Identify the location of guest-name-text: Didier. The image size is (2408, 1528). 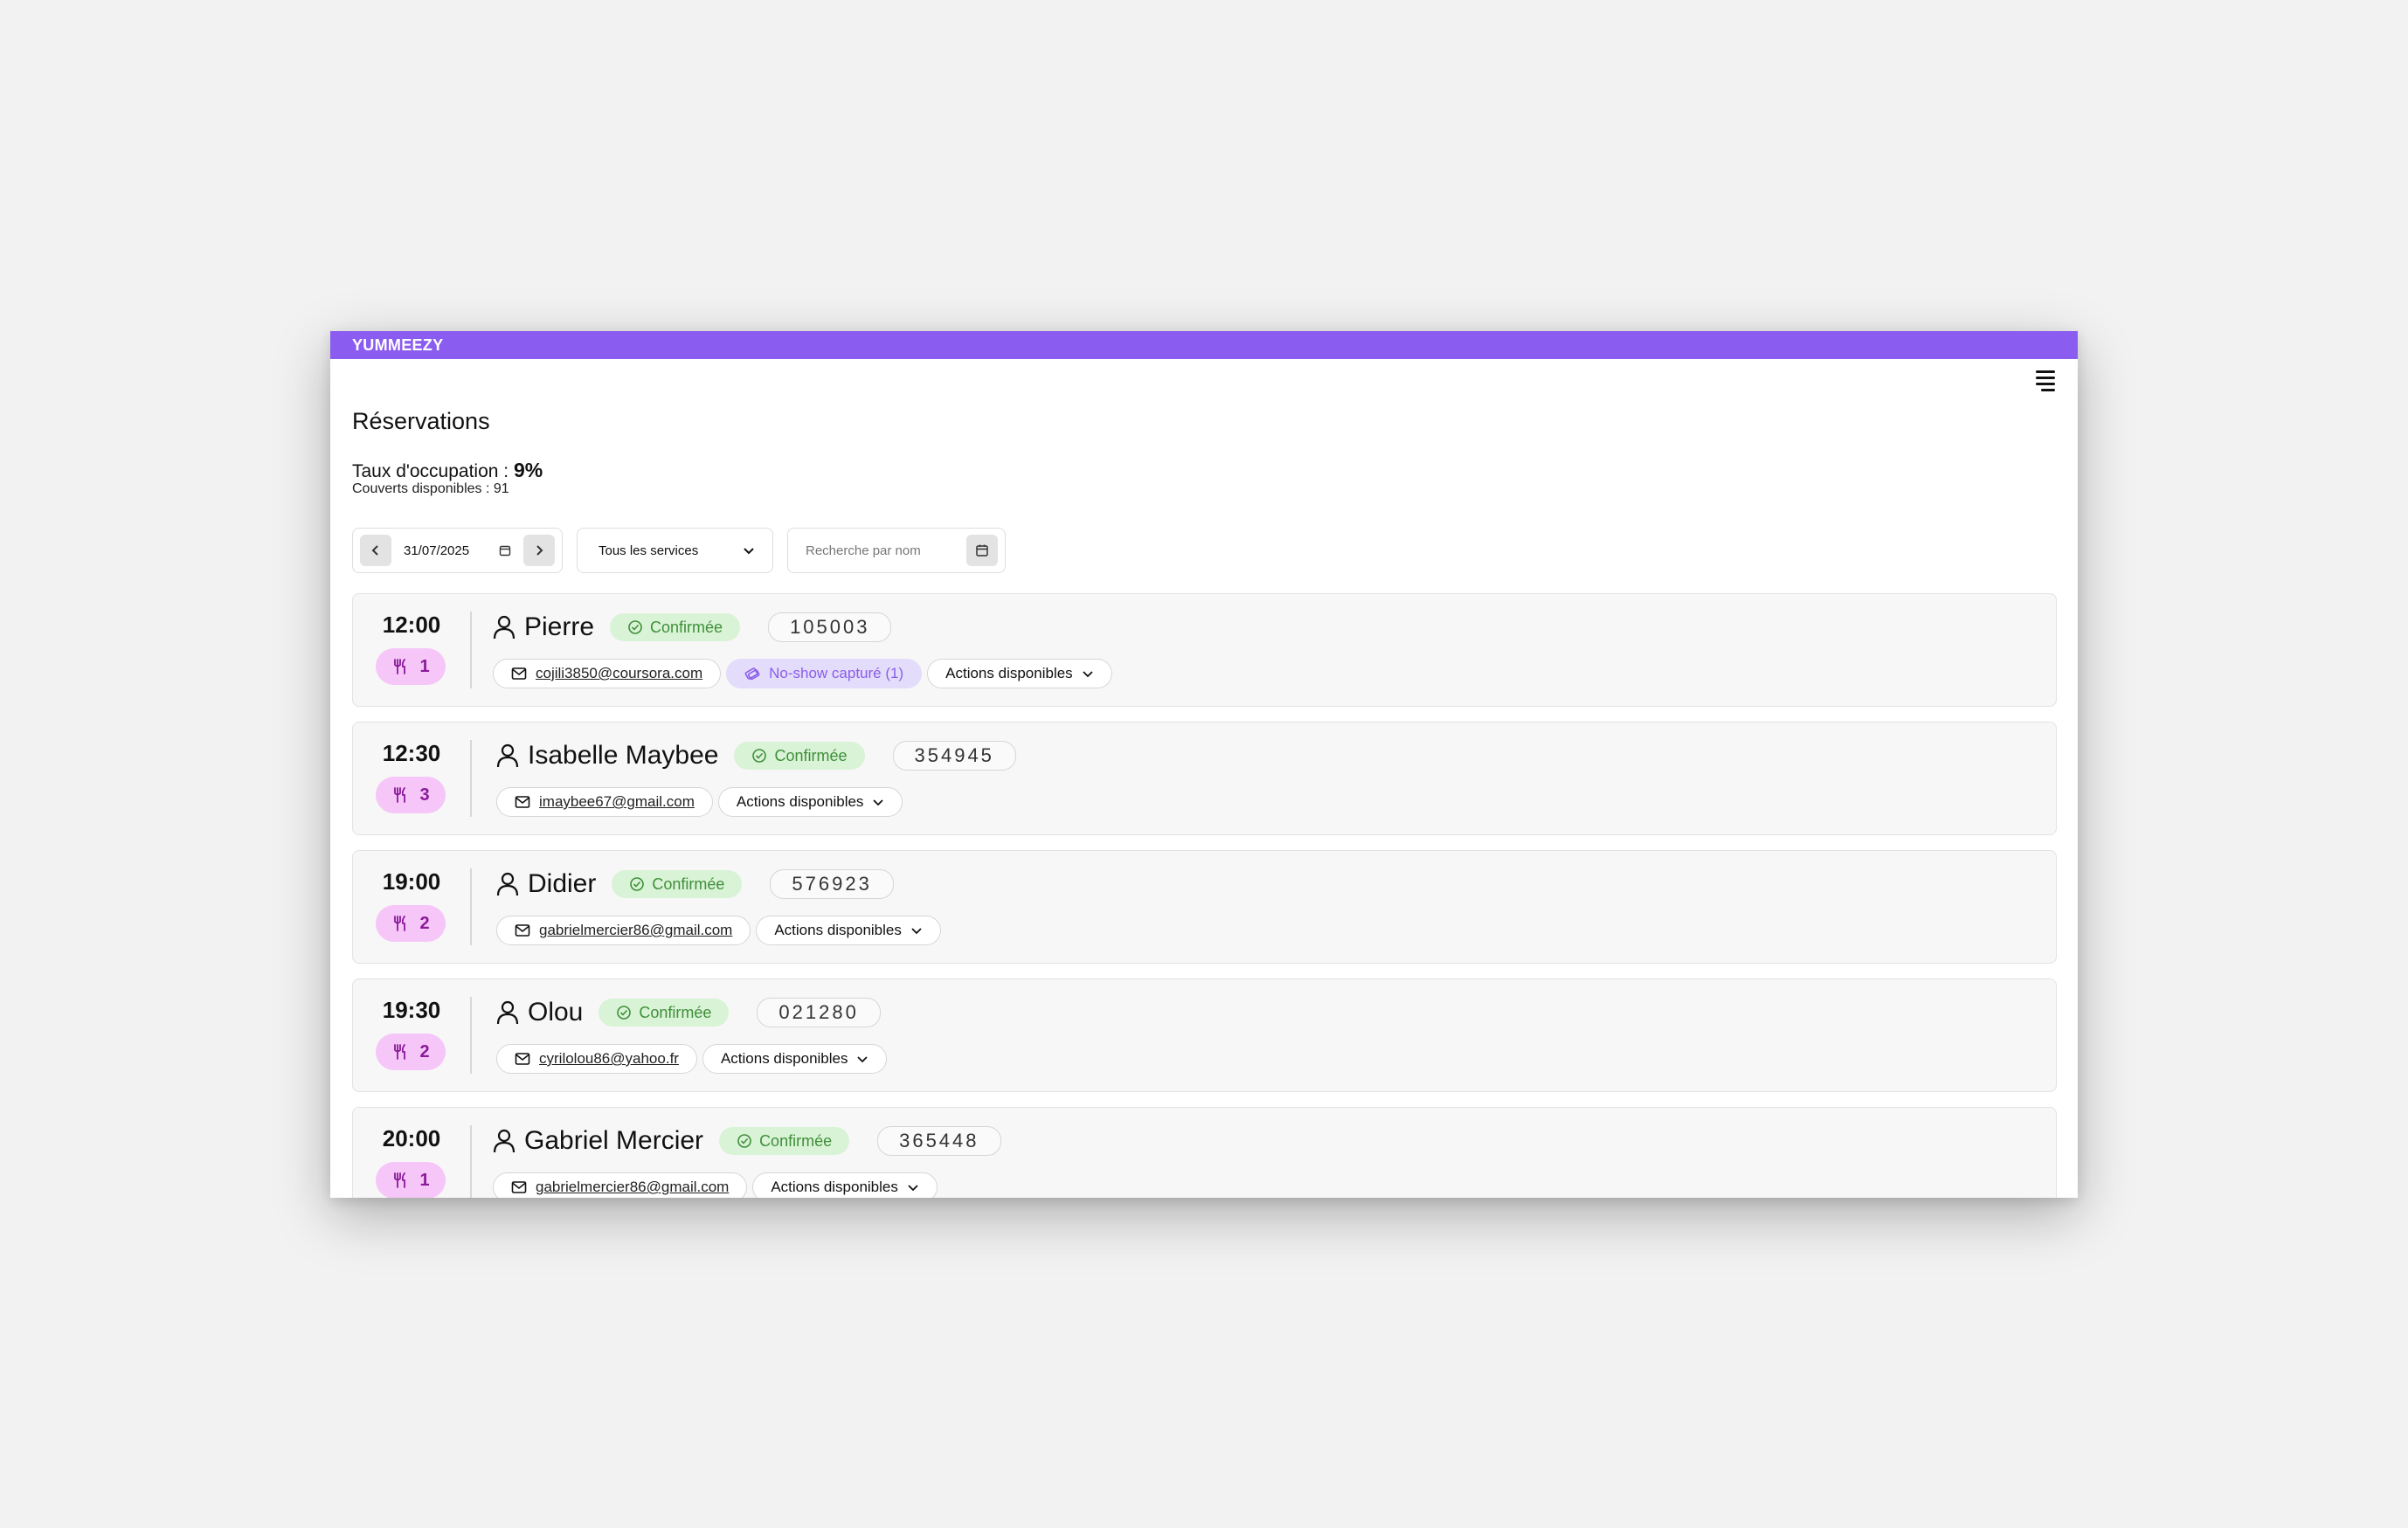
(562, 883).